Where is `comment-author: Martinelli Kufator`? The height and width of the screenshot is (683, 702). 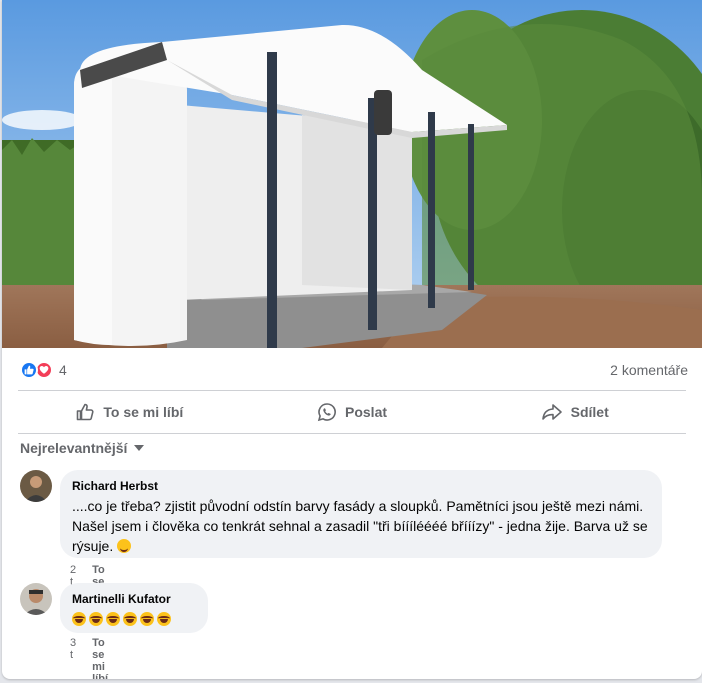
comment-author: Martinelli Kufator is located at coordinates (134, 599).